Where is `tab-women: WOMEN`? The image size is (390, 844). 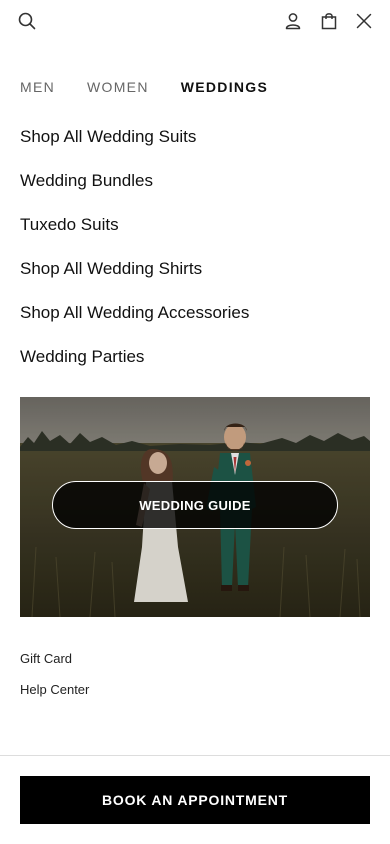 tab-women: WOMEN is located at coordinates (118, 87).